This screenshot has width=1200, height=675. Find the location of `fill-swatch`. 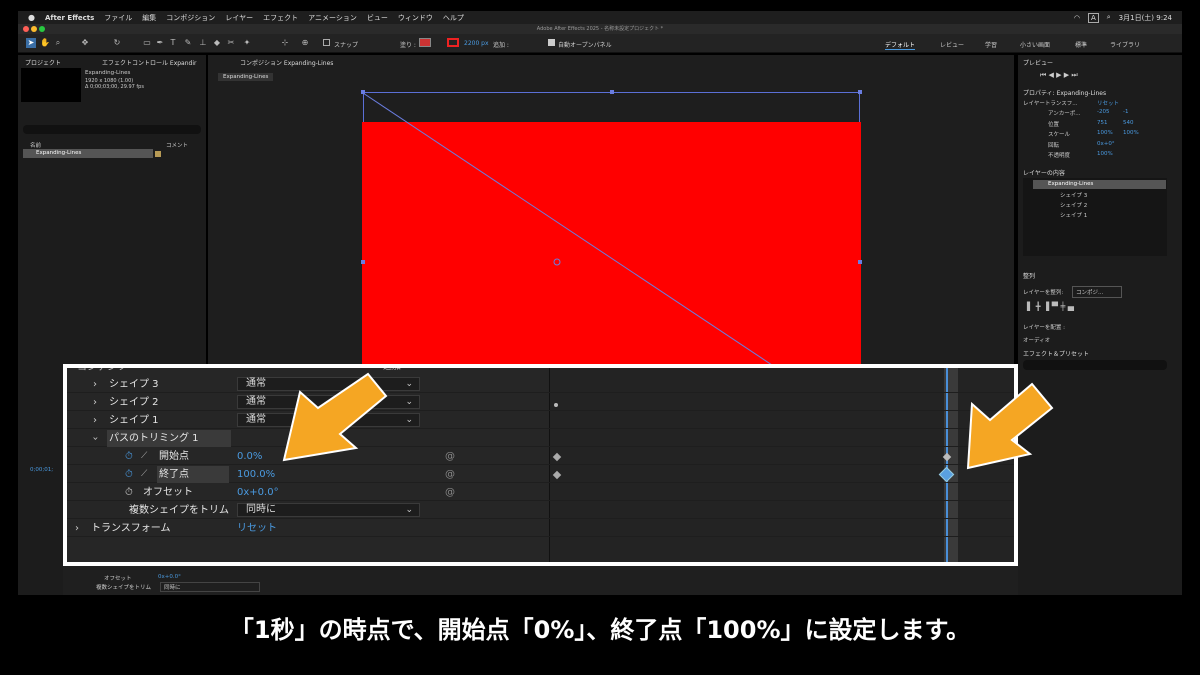

fill-swatch is located at coordinates (425, 42).